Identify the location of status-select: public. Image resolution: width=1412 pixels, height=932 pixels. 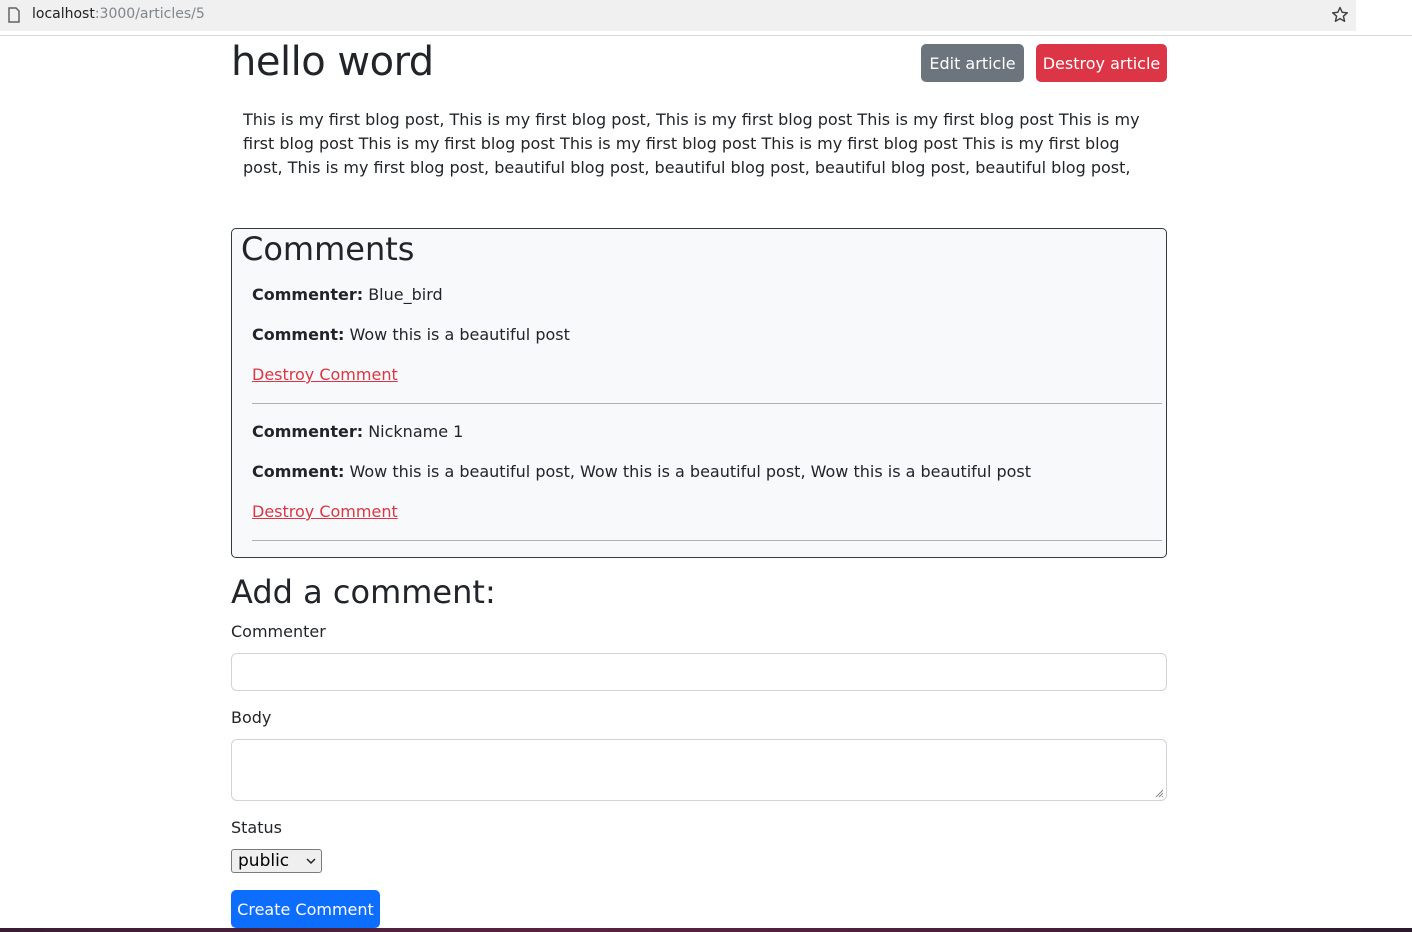
(276, 861).